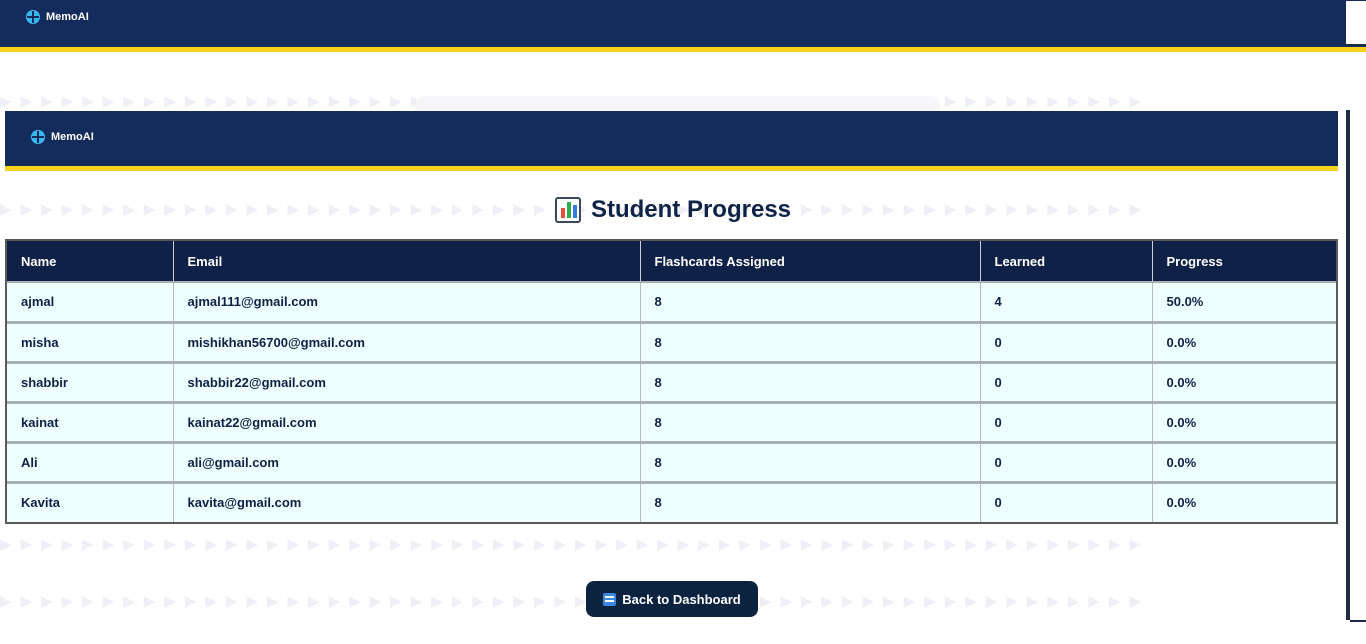  Describe the element at coordinates (407, 341) in the screenshot. I see `cell-email: mishikhan56700@gmail.com` at that location.